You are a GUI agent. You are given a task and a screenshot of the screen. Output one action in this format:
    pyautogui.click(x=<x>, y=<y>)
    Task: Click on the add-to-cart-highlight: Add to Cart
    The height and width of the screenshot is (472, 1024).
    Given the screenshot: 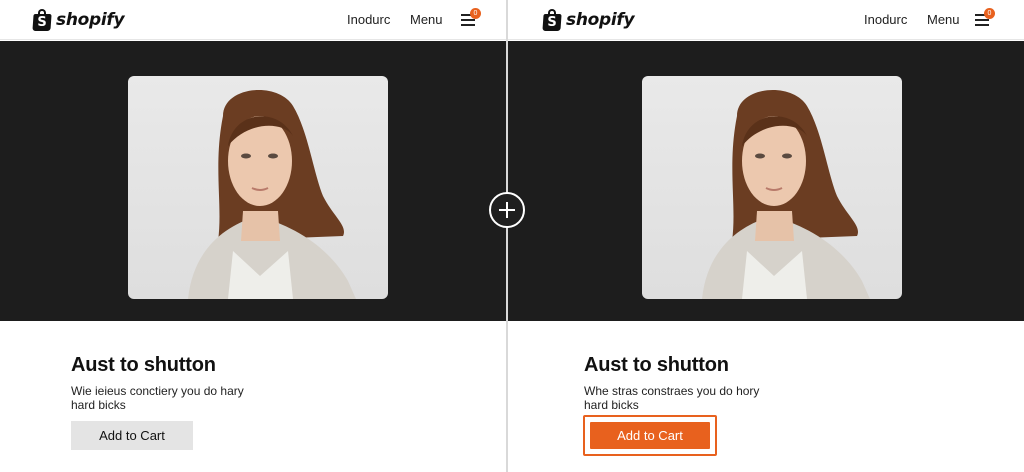 What is the action you would take?
    pyautogui.click(x=650, y=435)
    